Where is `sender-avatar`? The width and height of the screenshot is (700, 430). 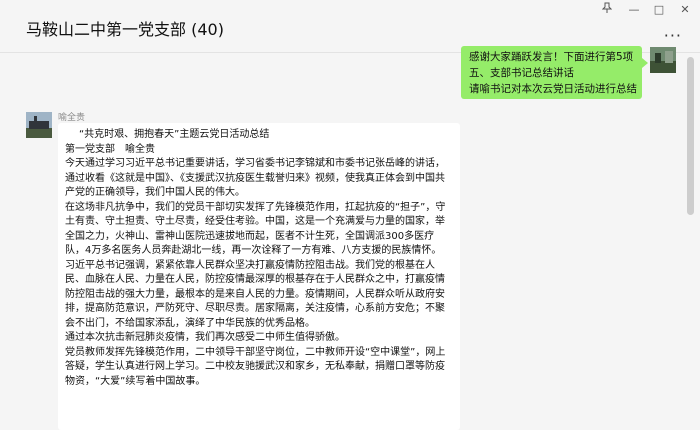
sender-avatar is located at coordinates (39, 125).